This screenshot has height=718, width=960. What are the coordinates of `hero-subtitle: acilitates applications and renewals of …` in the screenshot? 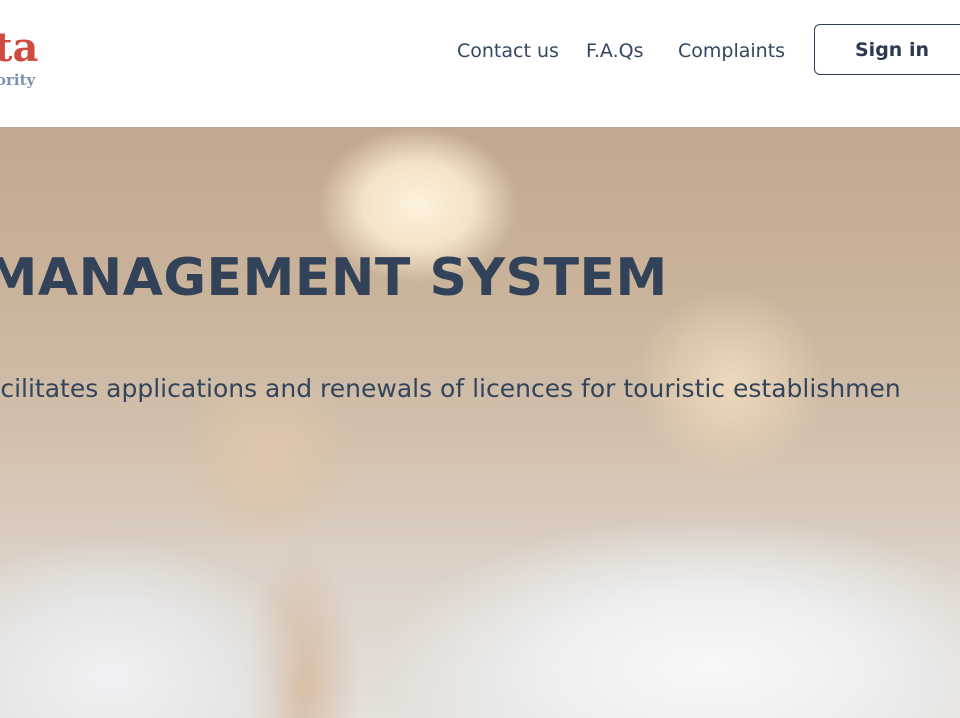 It's located at (450, 388).